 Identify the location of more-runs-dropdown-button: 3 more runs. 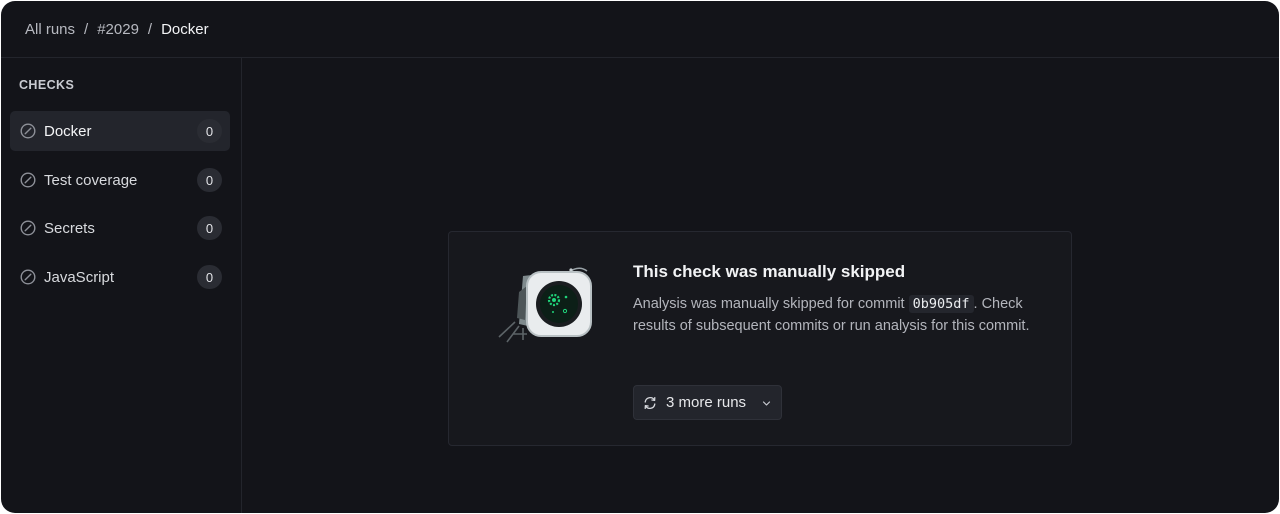
(707, 402).